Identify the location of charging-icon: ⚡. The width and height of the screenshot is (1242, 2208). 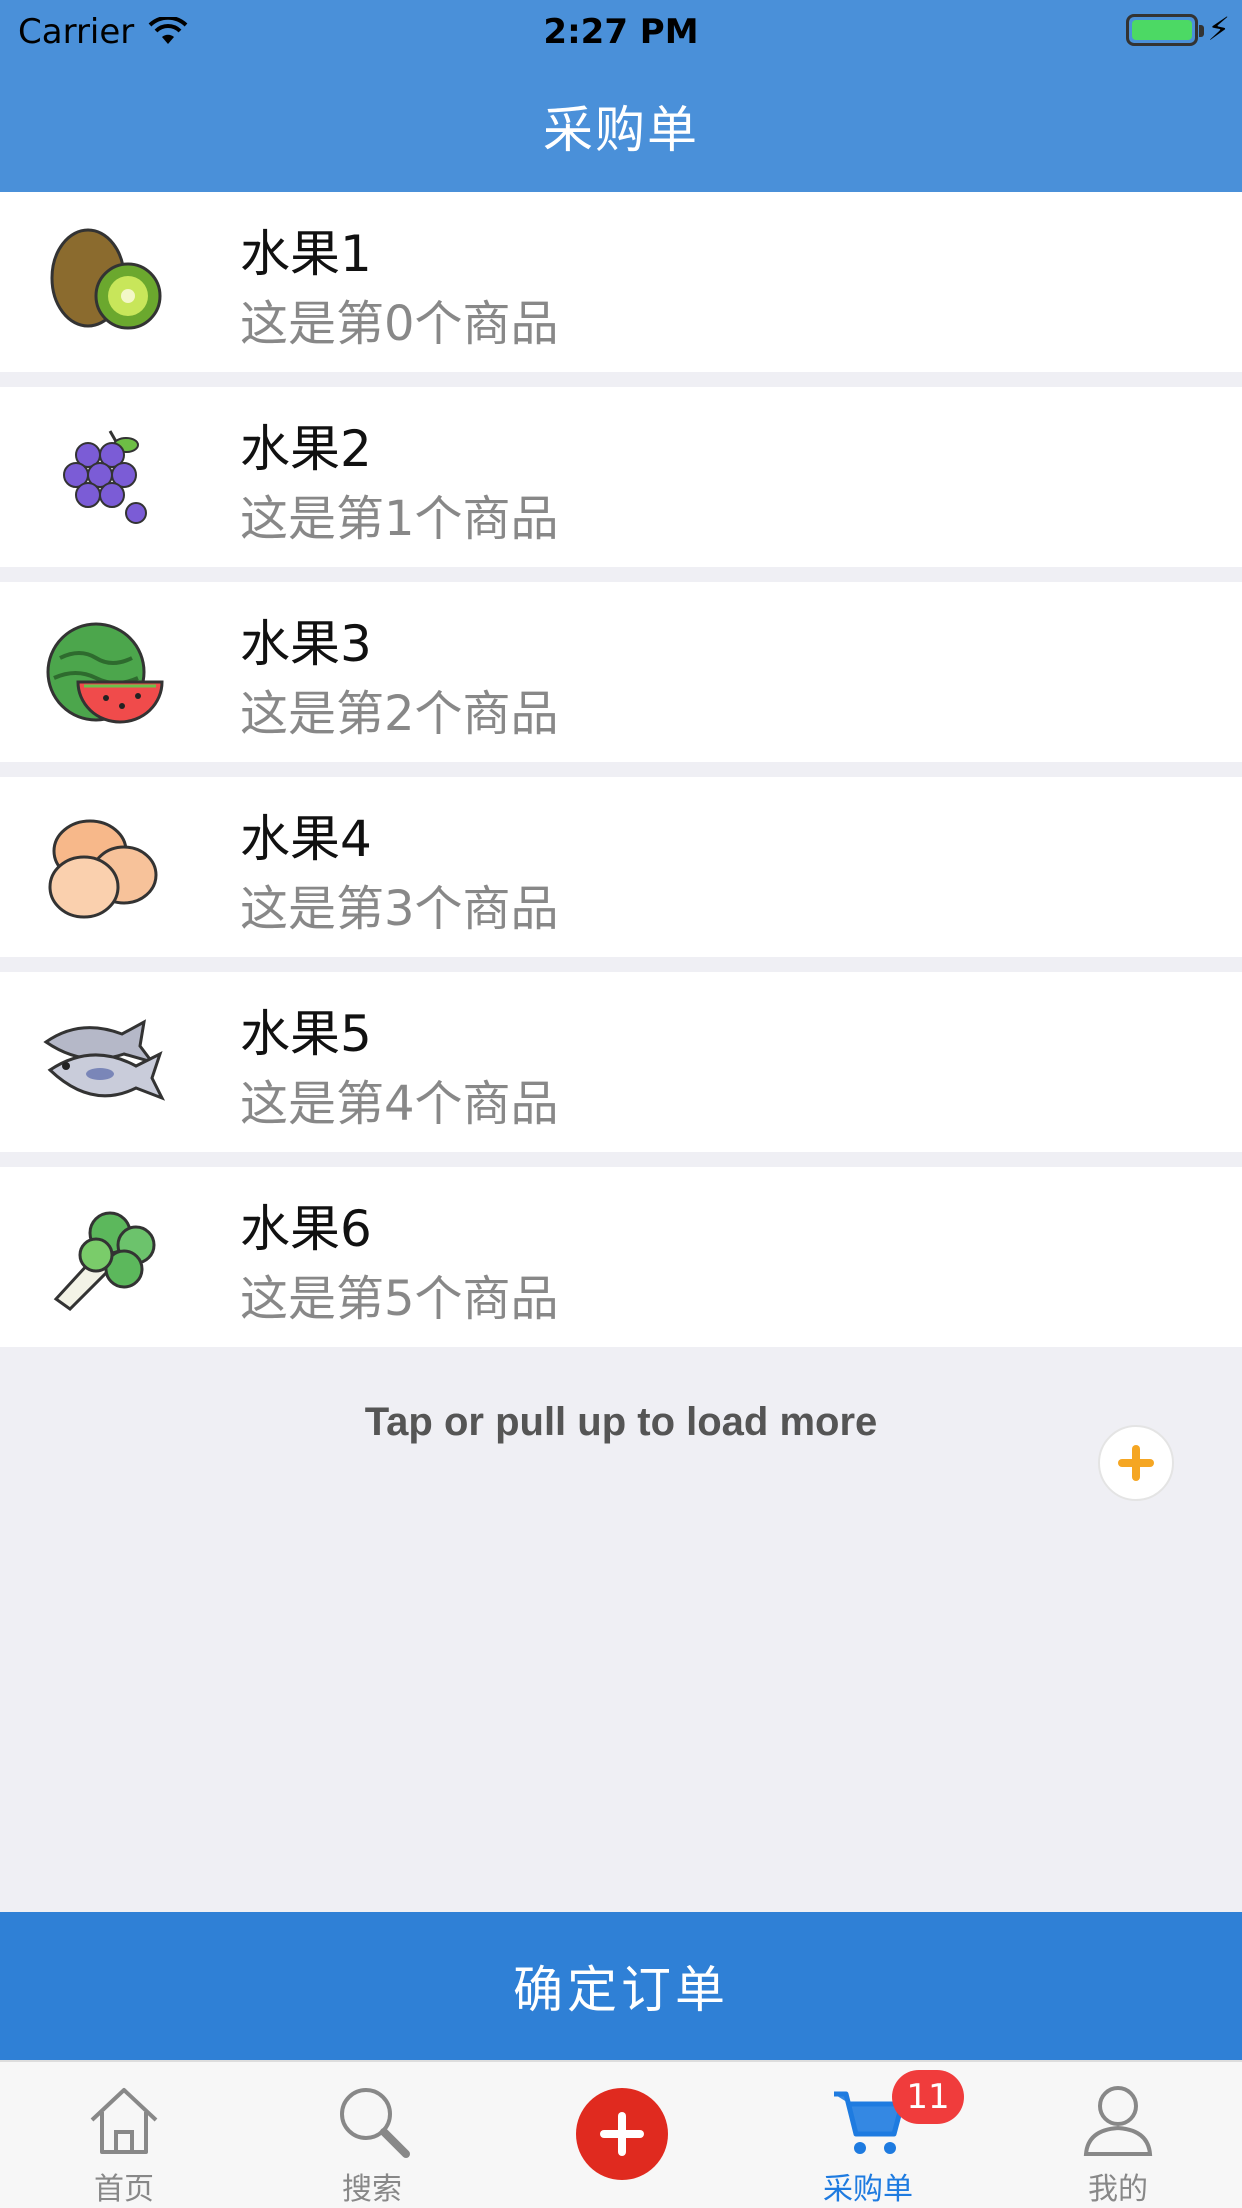
(1218, 29).